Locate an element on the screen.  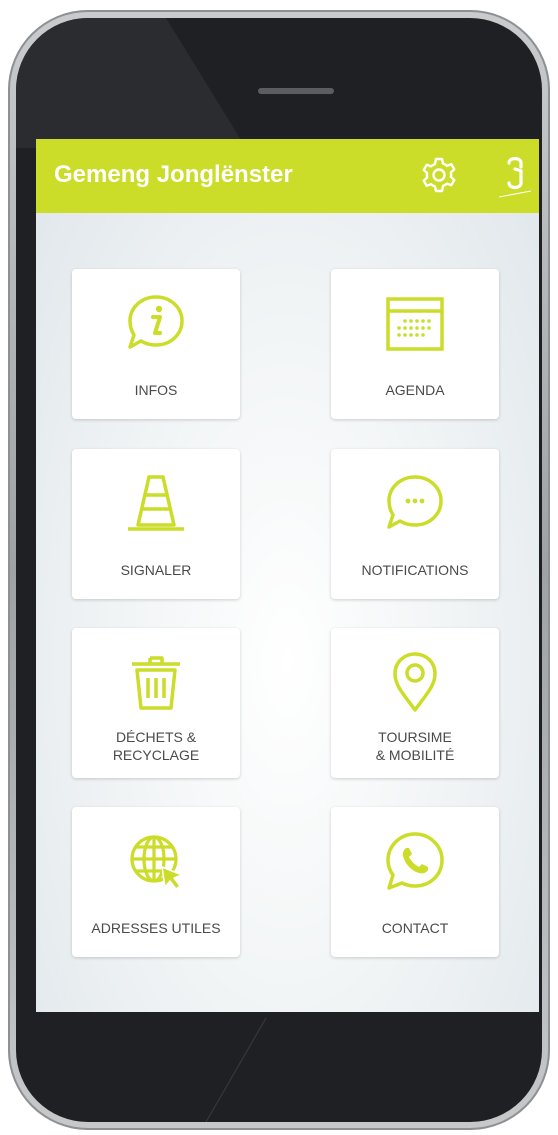
location-pin-icon is located at coordinates (415, 682).